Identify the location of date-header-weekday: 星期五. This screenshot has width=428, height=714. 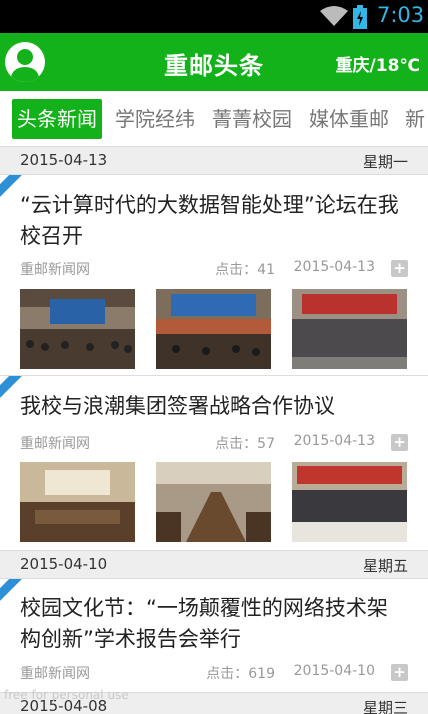
(385, 566).